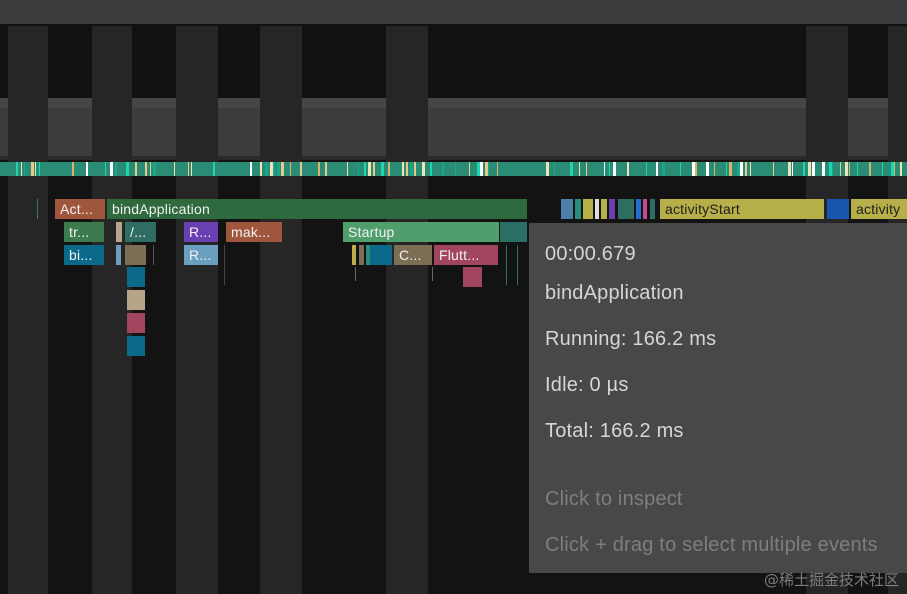  Describe the element at coordinates (421, 232) in the screenshot. I see `event-startup: Startup` at that location.